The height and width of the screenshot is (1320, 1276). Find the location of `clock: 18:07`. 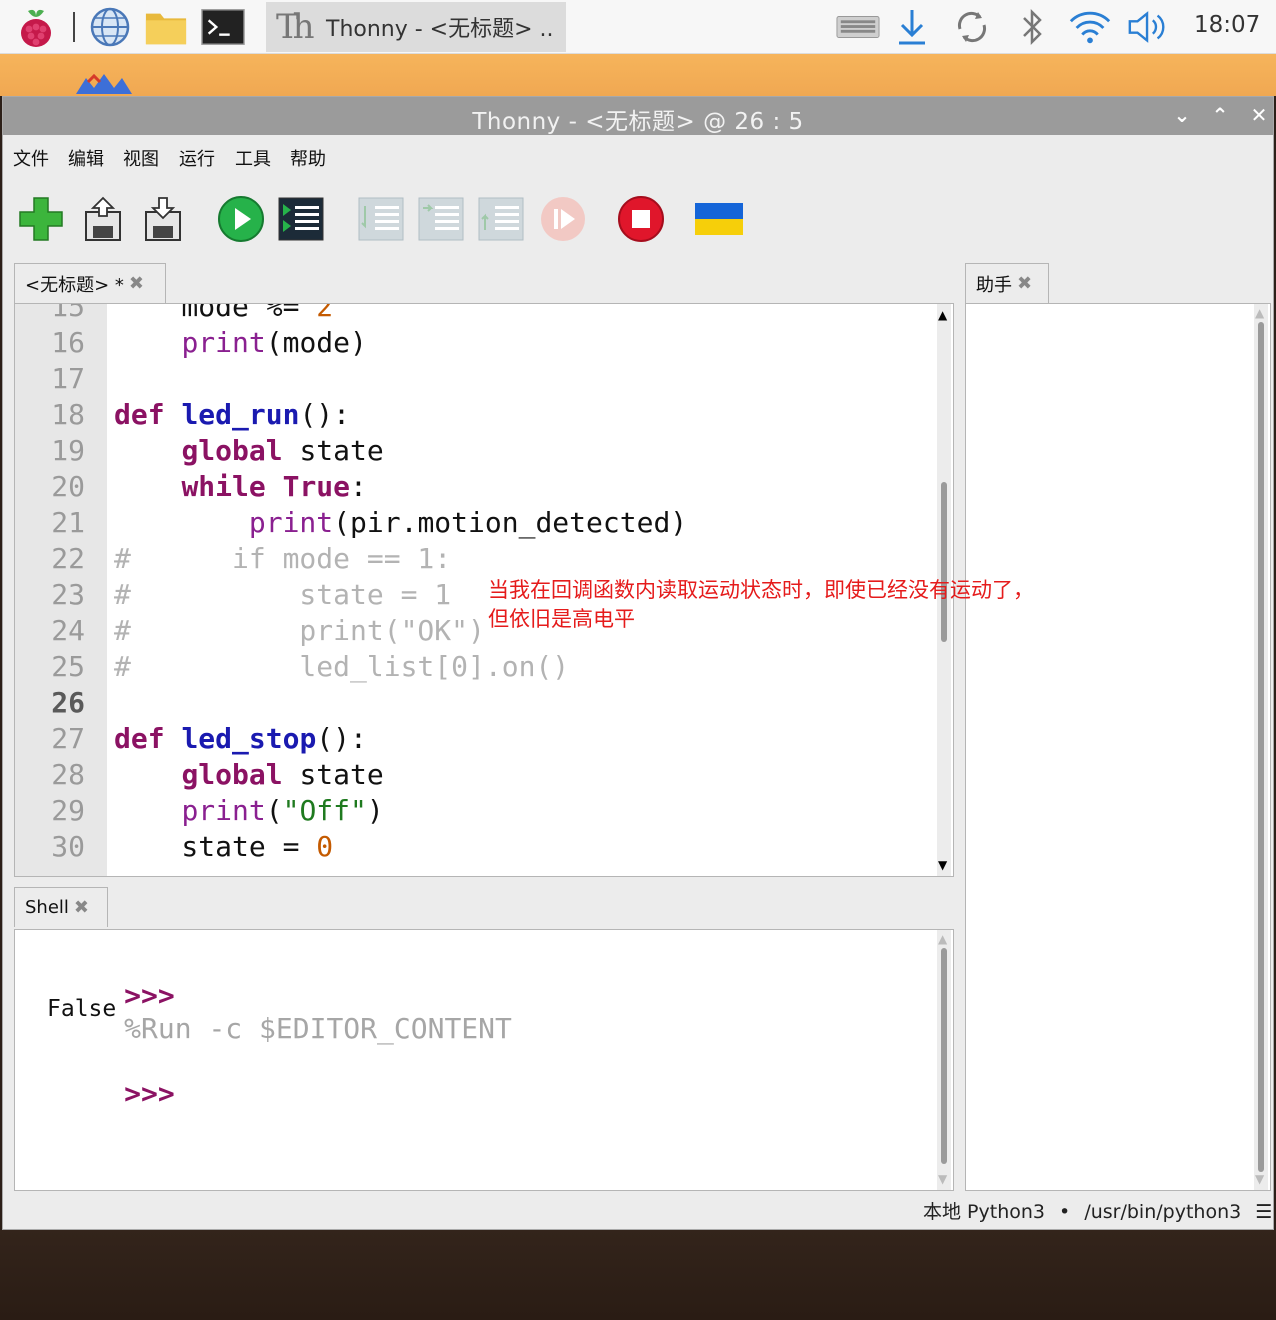

clock: 18:07 is located at coordinates (1227, 25).